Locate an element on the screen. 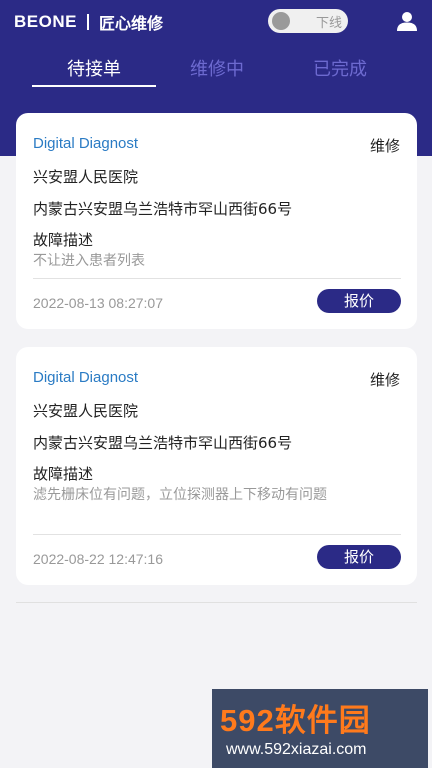 The width and height of the screenshot is (432, 768). tab-in-repair: 维修中 is located at coordinates (217, 70).